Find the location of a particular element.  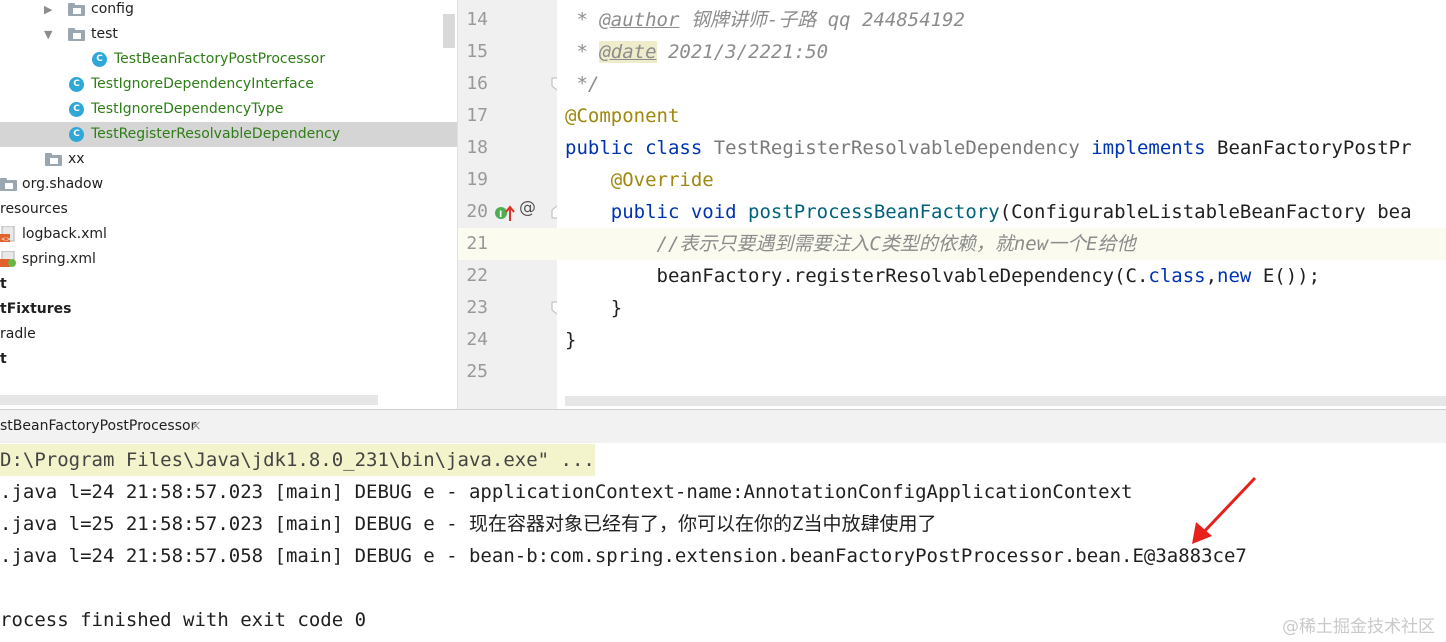

line-number: 16 is located at coordinates (477, 83).